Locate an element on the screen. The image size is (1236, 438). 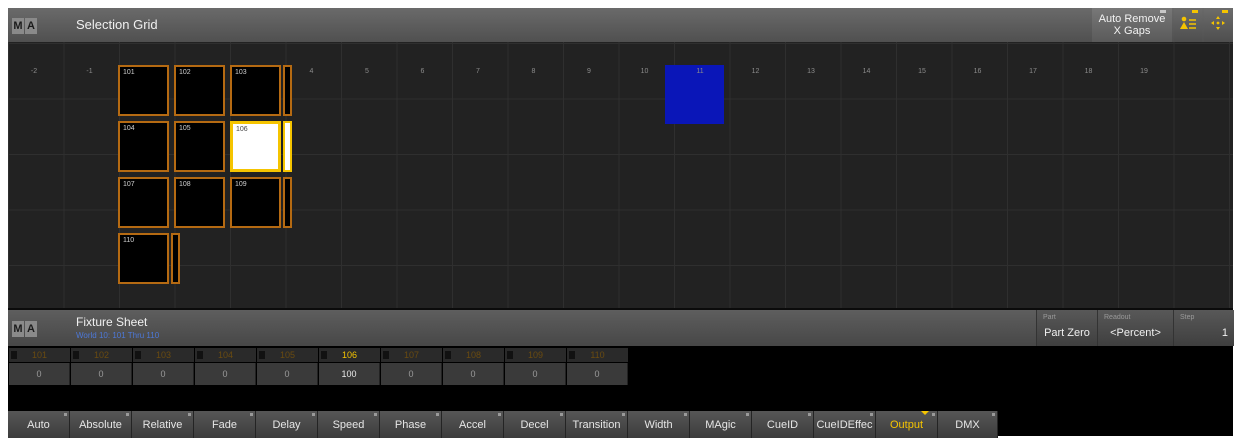
selection-mode-icon is located at coordinates (1188, 25).